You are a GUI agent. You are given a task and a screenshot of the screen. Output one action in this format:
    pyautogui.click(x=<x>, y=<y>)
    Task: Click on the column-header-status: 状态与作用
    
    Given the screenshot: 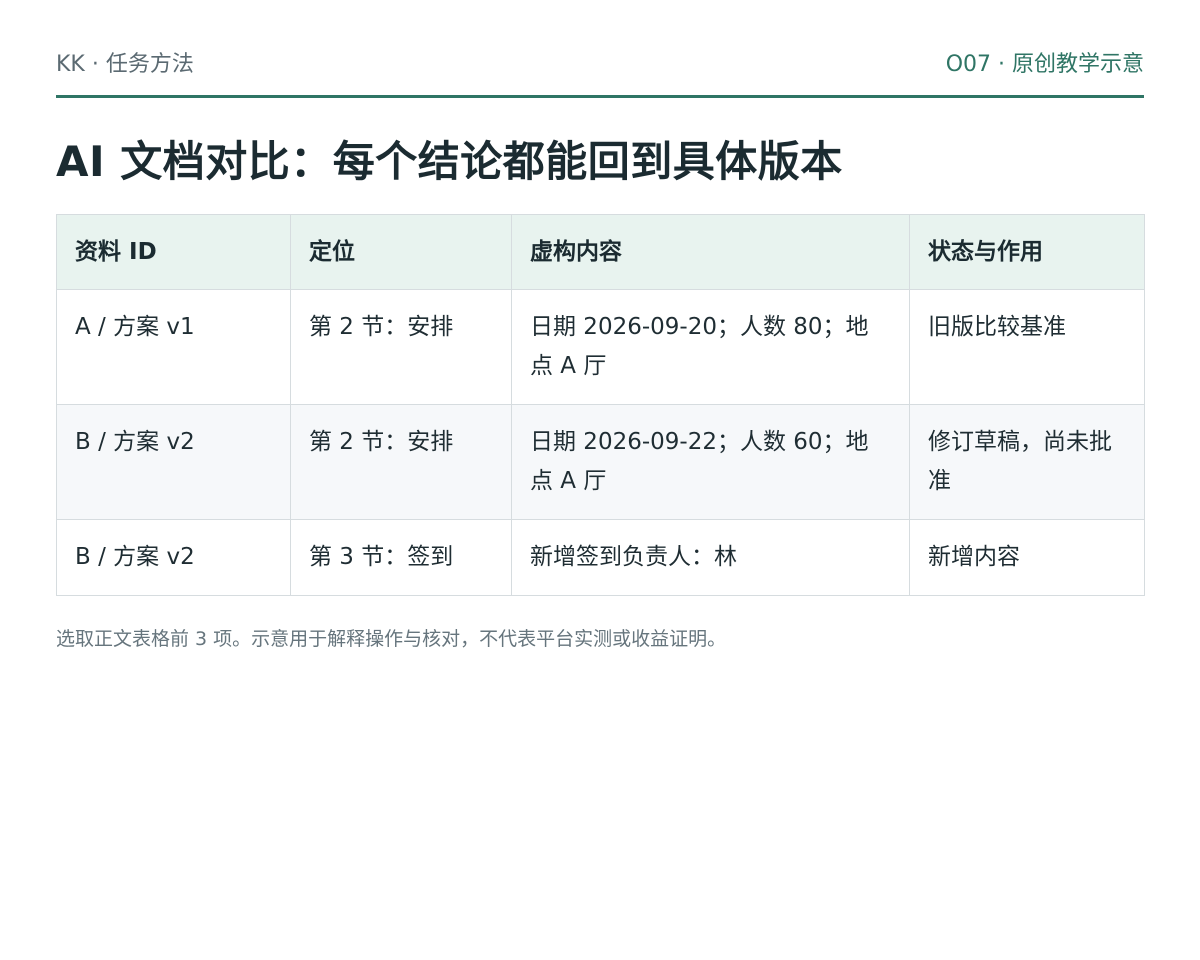 What is the action you would take?
    pyautogui.click(x=1027, y=252)
    